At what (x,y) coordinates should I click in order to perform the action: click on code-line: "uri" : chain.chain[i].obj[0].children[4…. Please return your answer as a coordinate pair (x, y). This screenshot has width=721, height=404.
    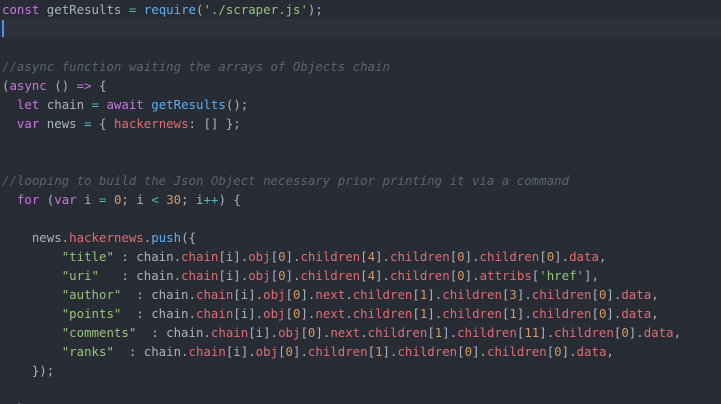
    Looking at the image, I should click on (360, 275).